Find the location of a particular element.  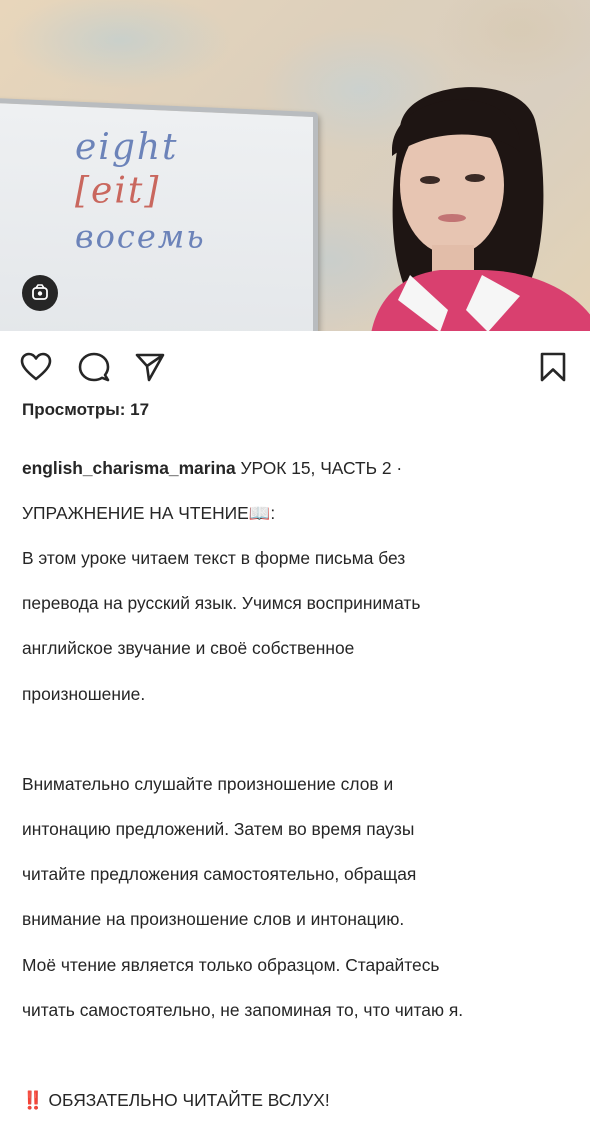

username-link: english_charisma_marina is located at coordinates (129, 468).